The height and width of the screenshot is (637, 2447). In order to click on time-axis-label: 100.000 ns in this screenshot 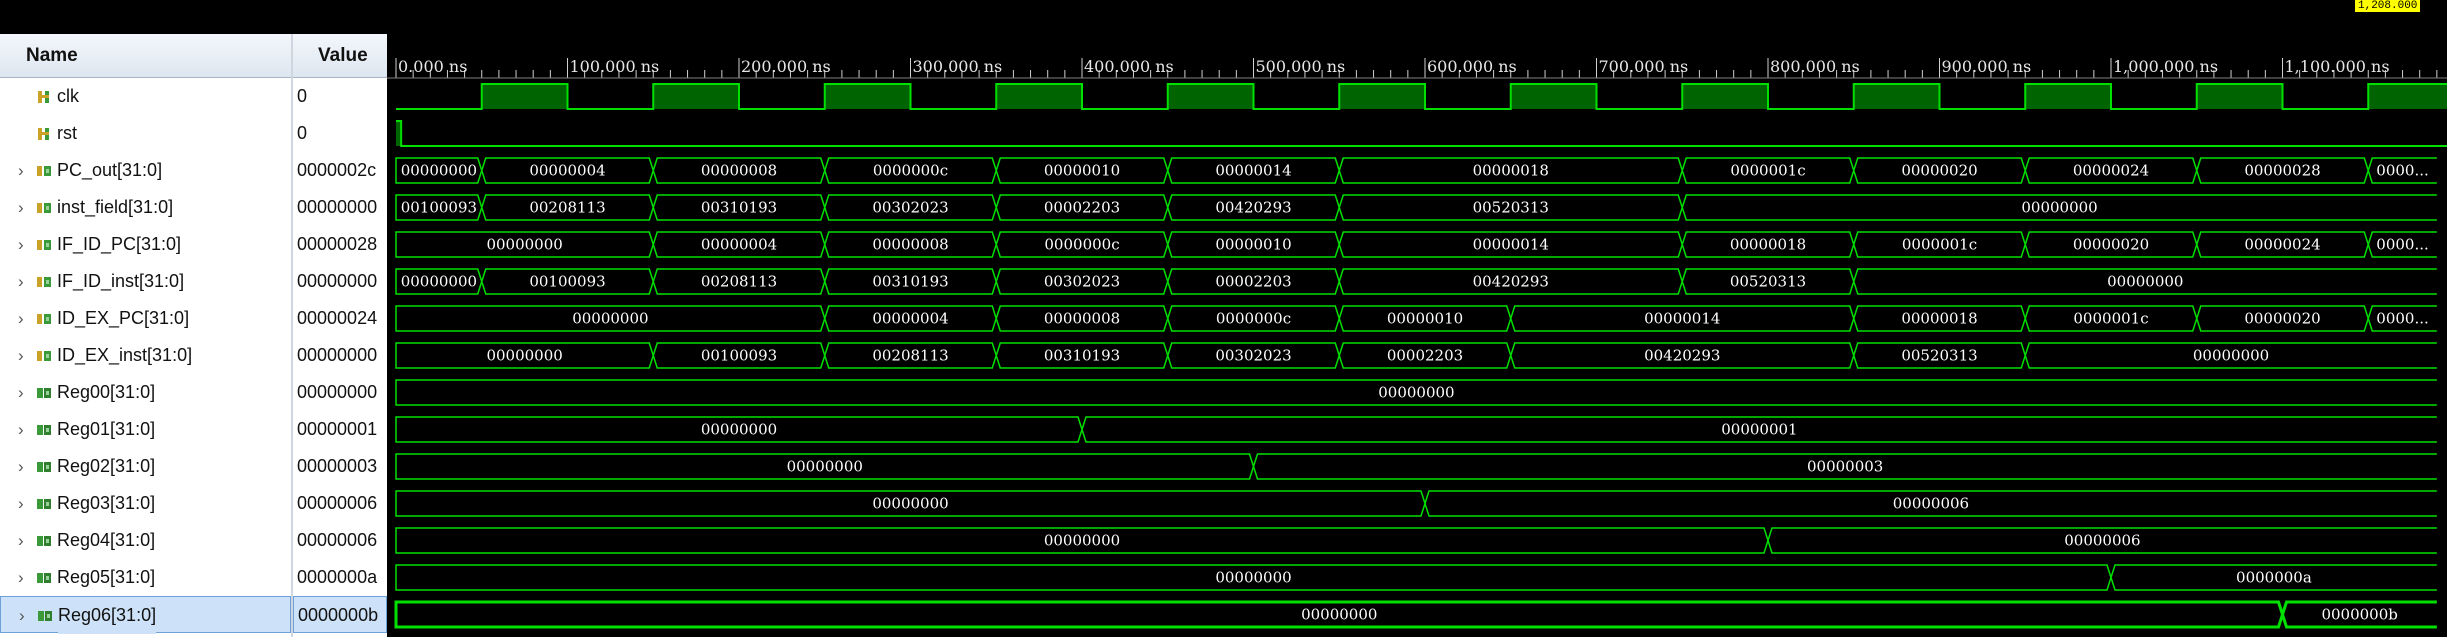, I will do `click(615, 66)`.